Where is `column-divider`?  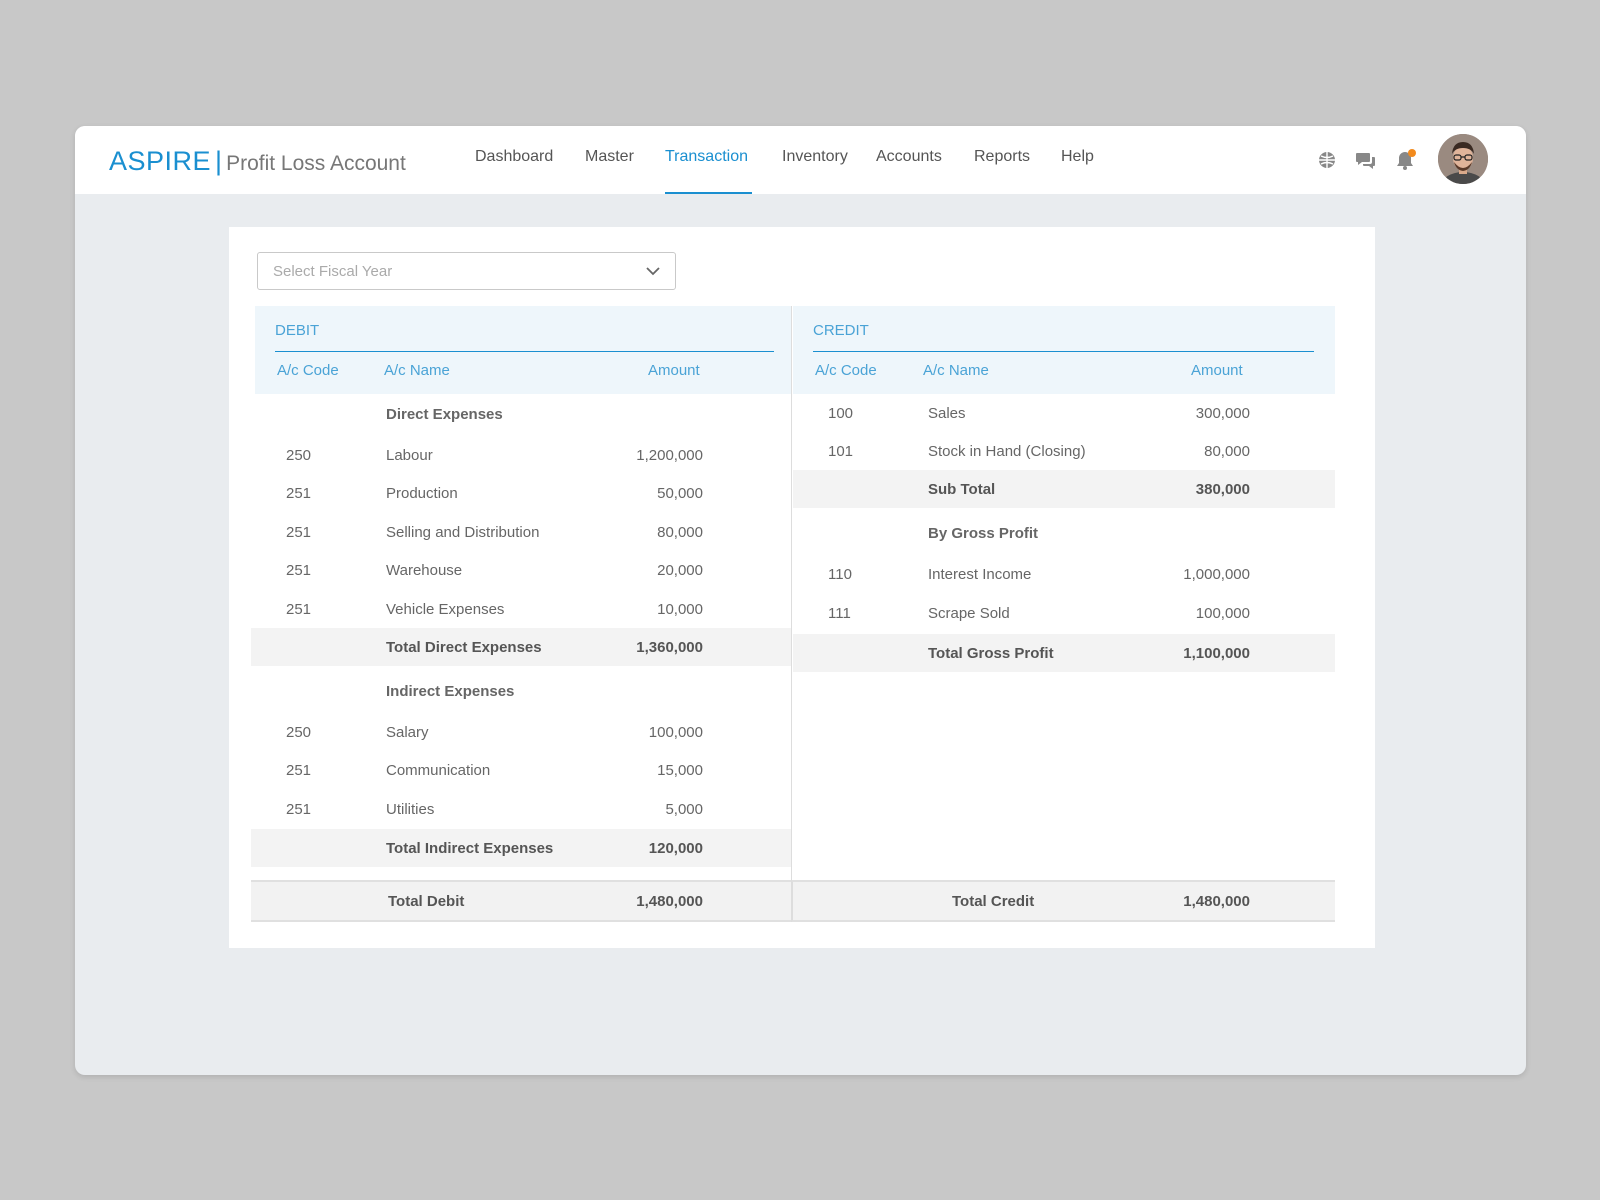 column-divider is located at coordinates (791, 614).